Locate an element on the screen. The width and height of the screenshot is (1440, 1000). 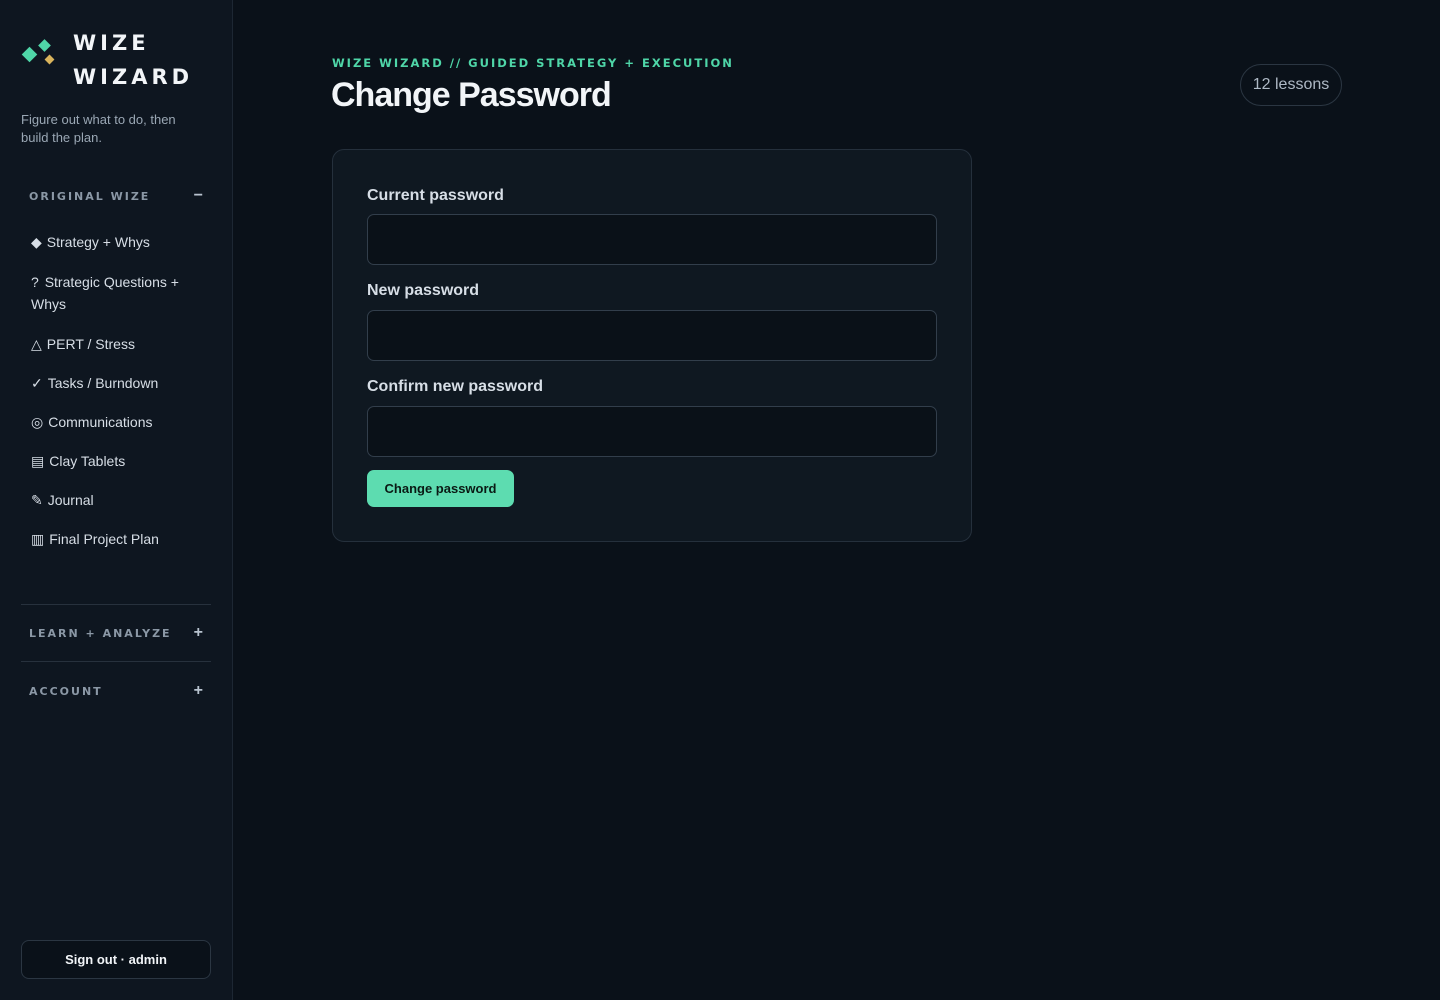
diamonds-logo-icon is located at coordinates (41, 58).